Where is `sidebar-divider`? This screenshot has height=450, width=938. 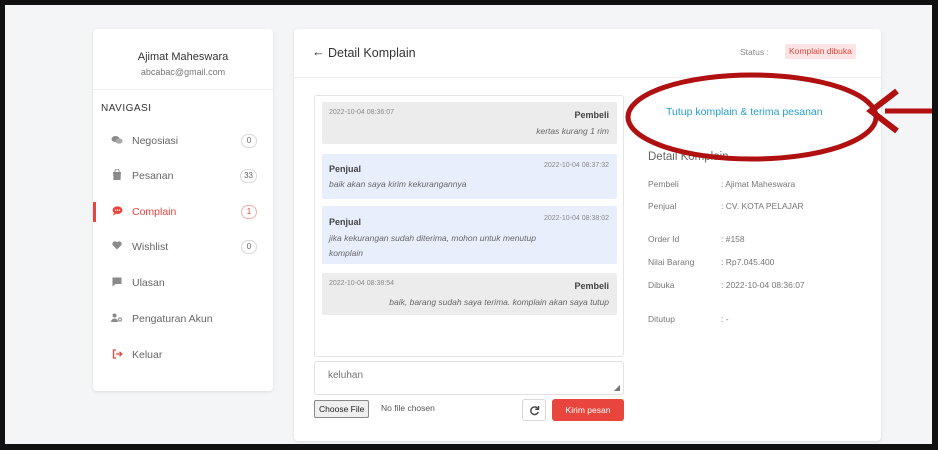 sidebar-divider is located at coordinates (183, 89).